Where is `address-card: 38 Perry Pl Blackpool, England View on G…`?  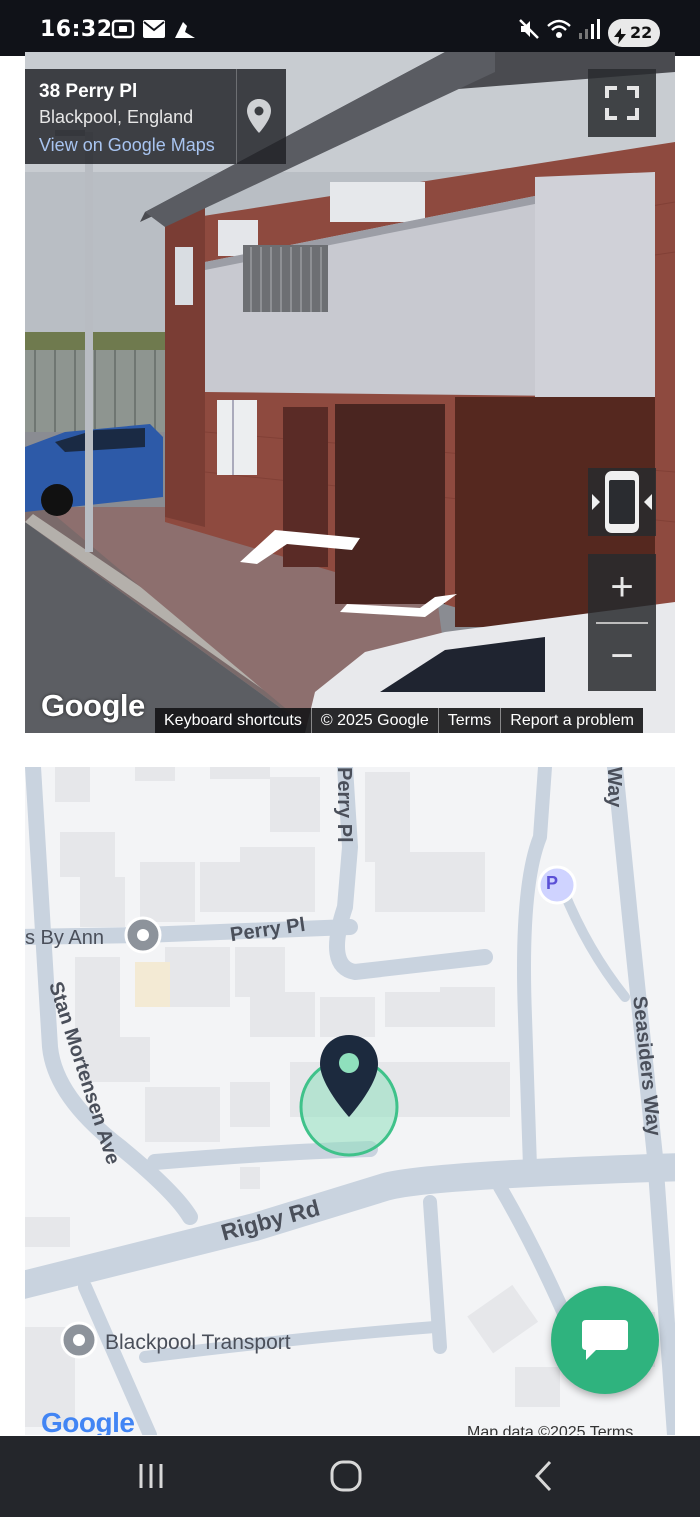
address-card: 38 Perry Pl Blackpool, England View on G… is located at coordinates (155, 116).